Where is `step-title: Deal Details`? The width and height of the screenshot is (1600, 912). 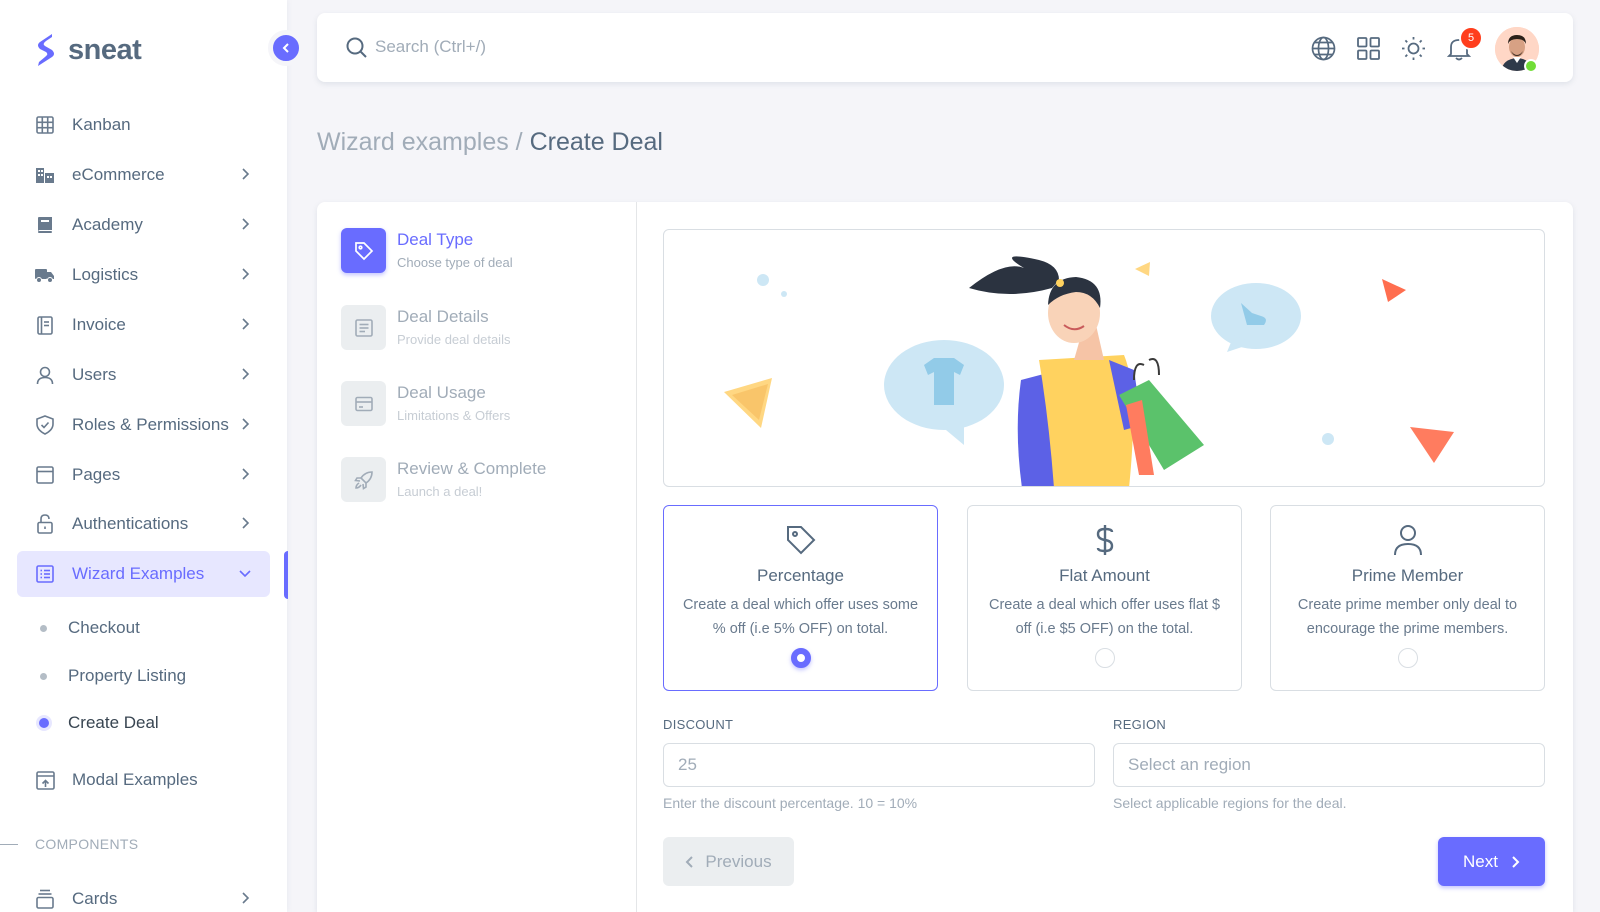
step-title: Deal Details is located at coordinates (443, 316).